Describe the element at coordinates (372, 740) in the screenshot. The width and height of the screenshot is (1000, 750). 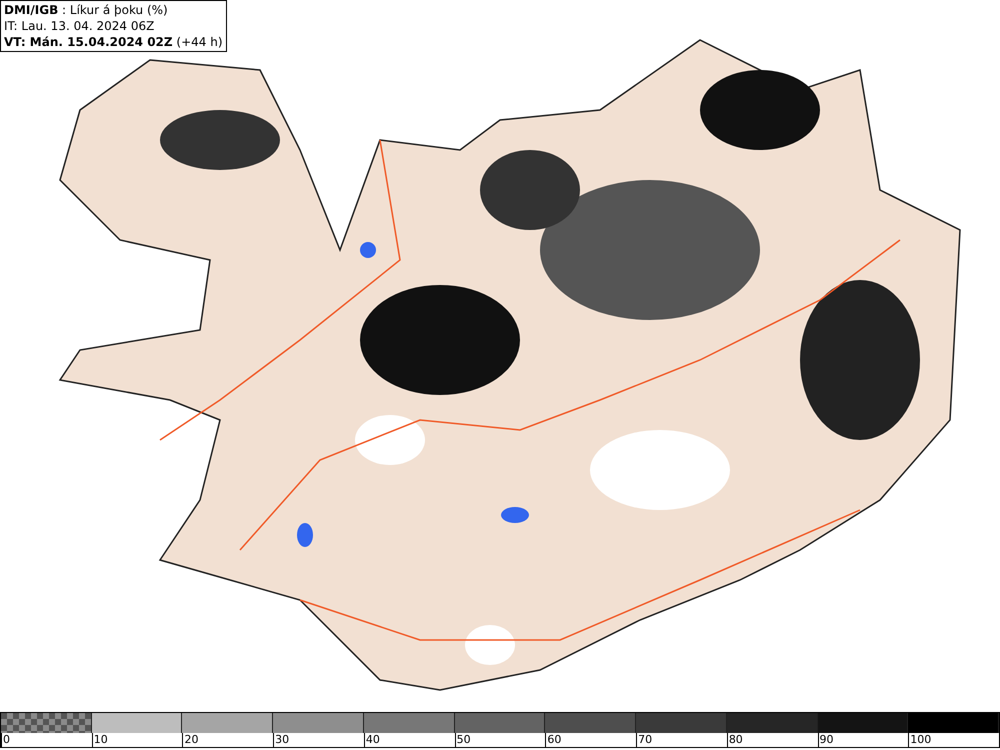
I see `legend-label: 40` at that location.